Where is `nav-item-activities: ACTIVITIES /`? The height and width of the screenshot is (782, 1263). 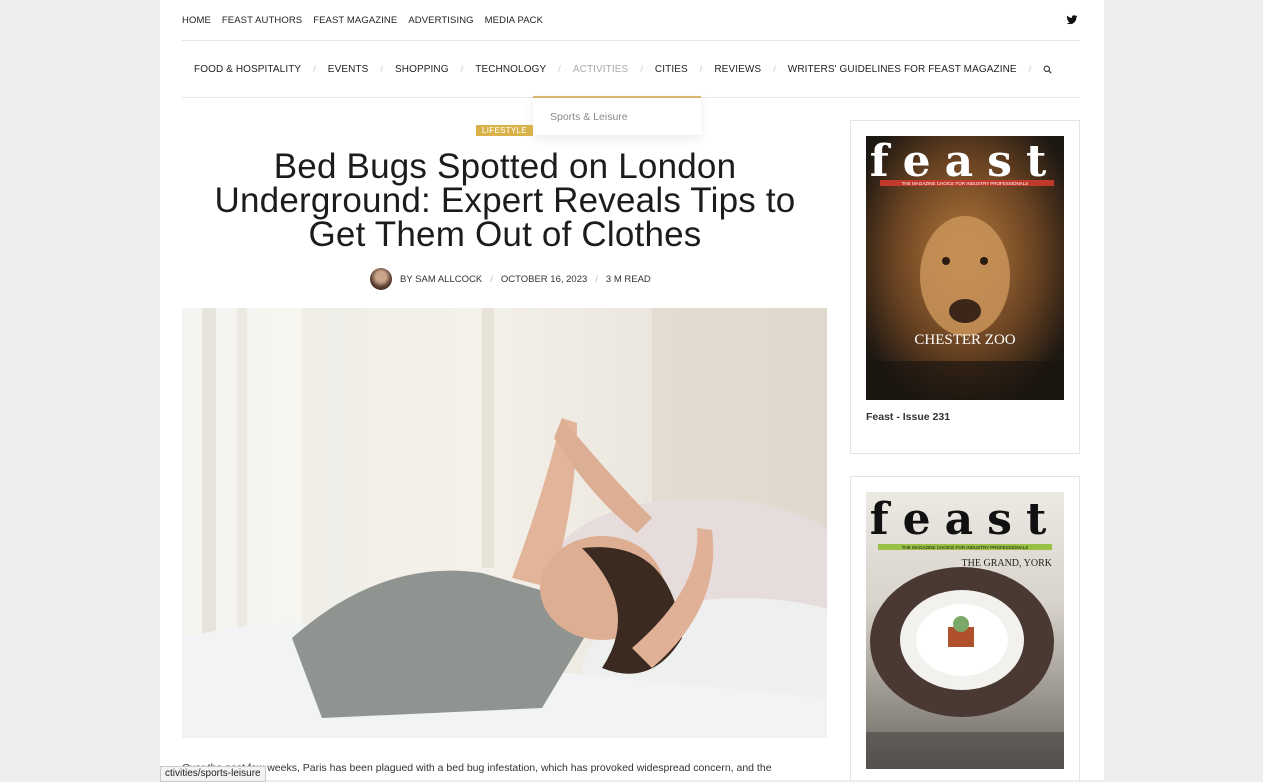
nav-item-activities: ACTIVITIES / is located at coordinates (602, 69).